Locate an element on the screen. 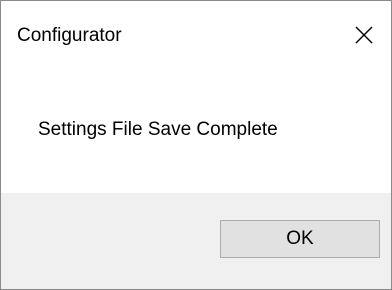  ok-button: OK is located at coordinates (300, 239).